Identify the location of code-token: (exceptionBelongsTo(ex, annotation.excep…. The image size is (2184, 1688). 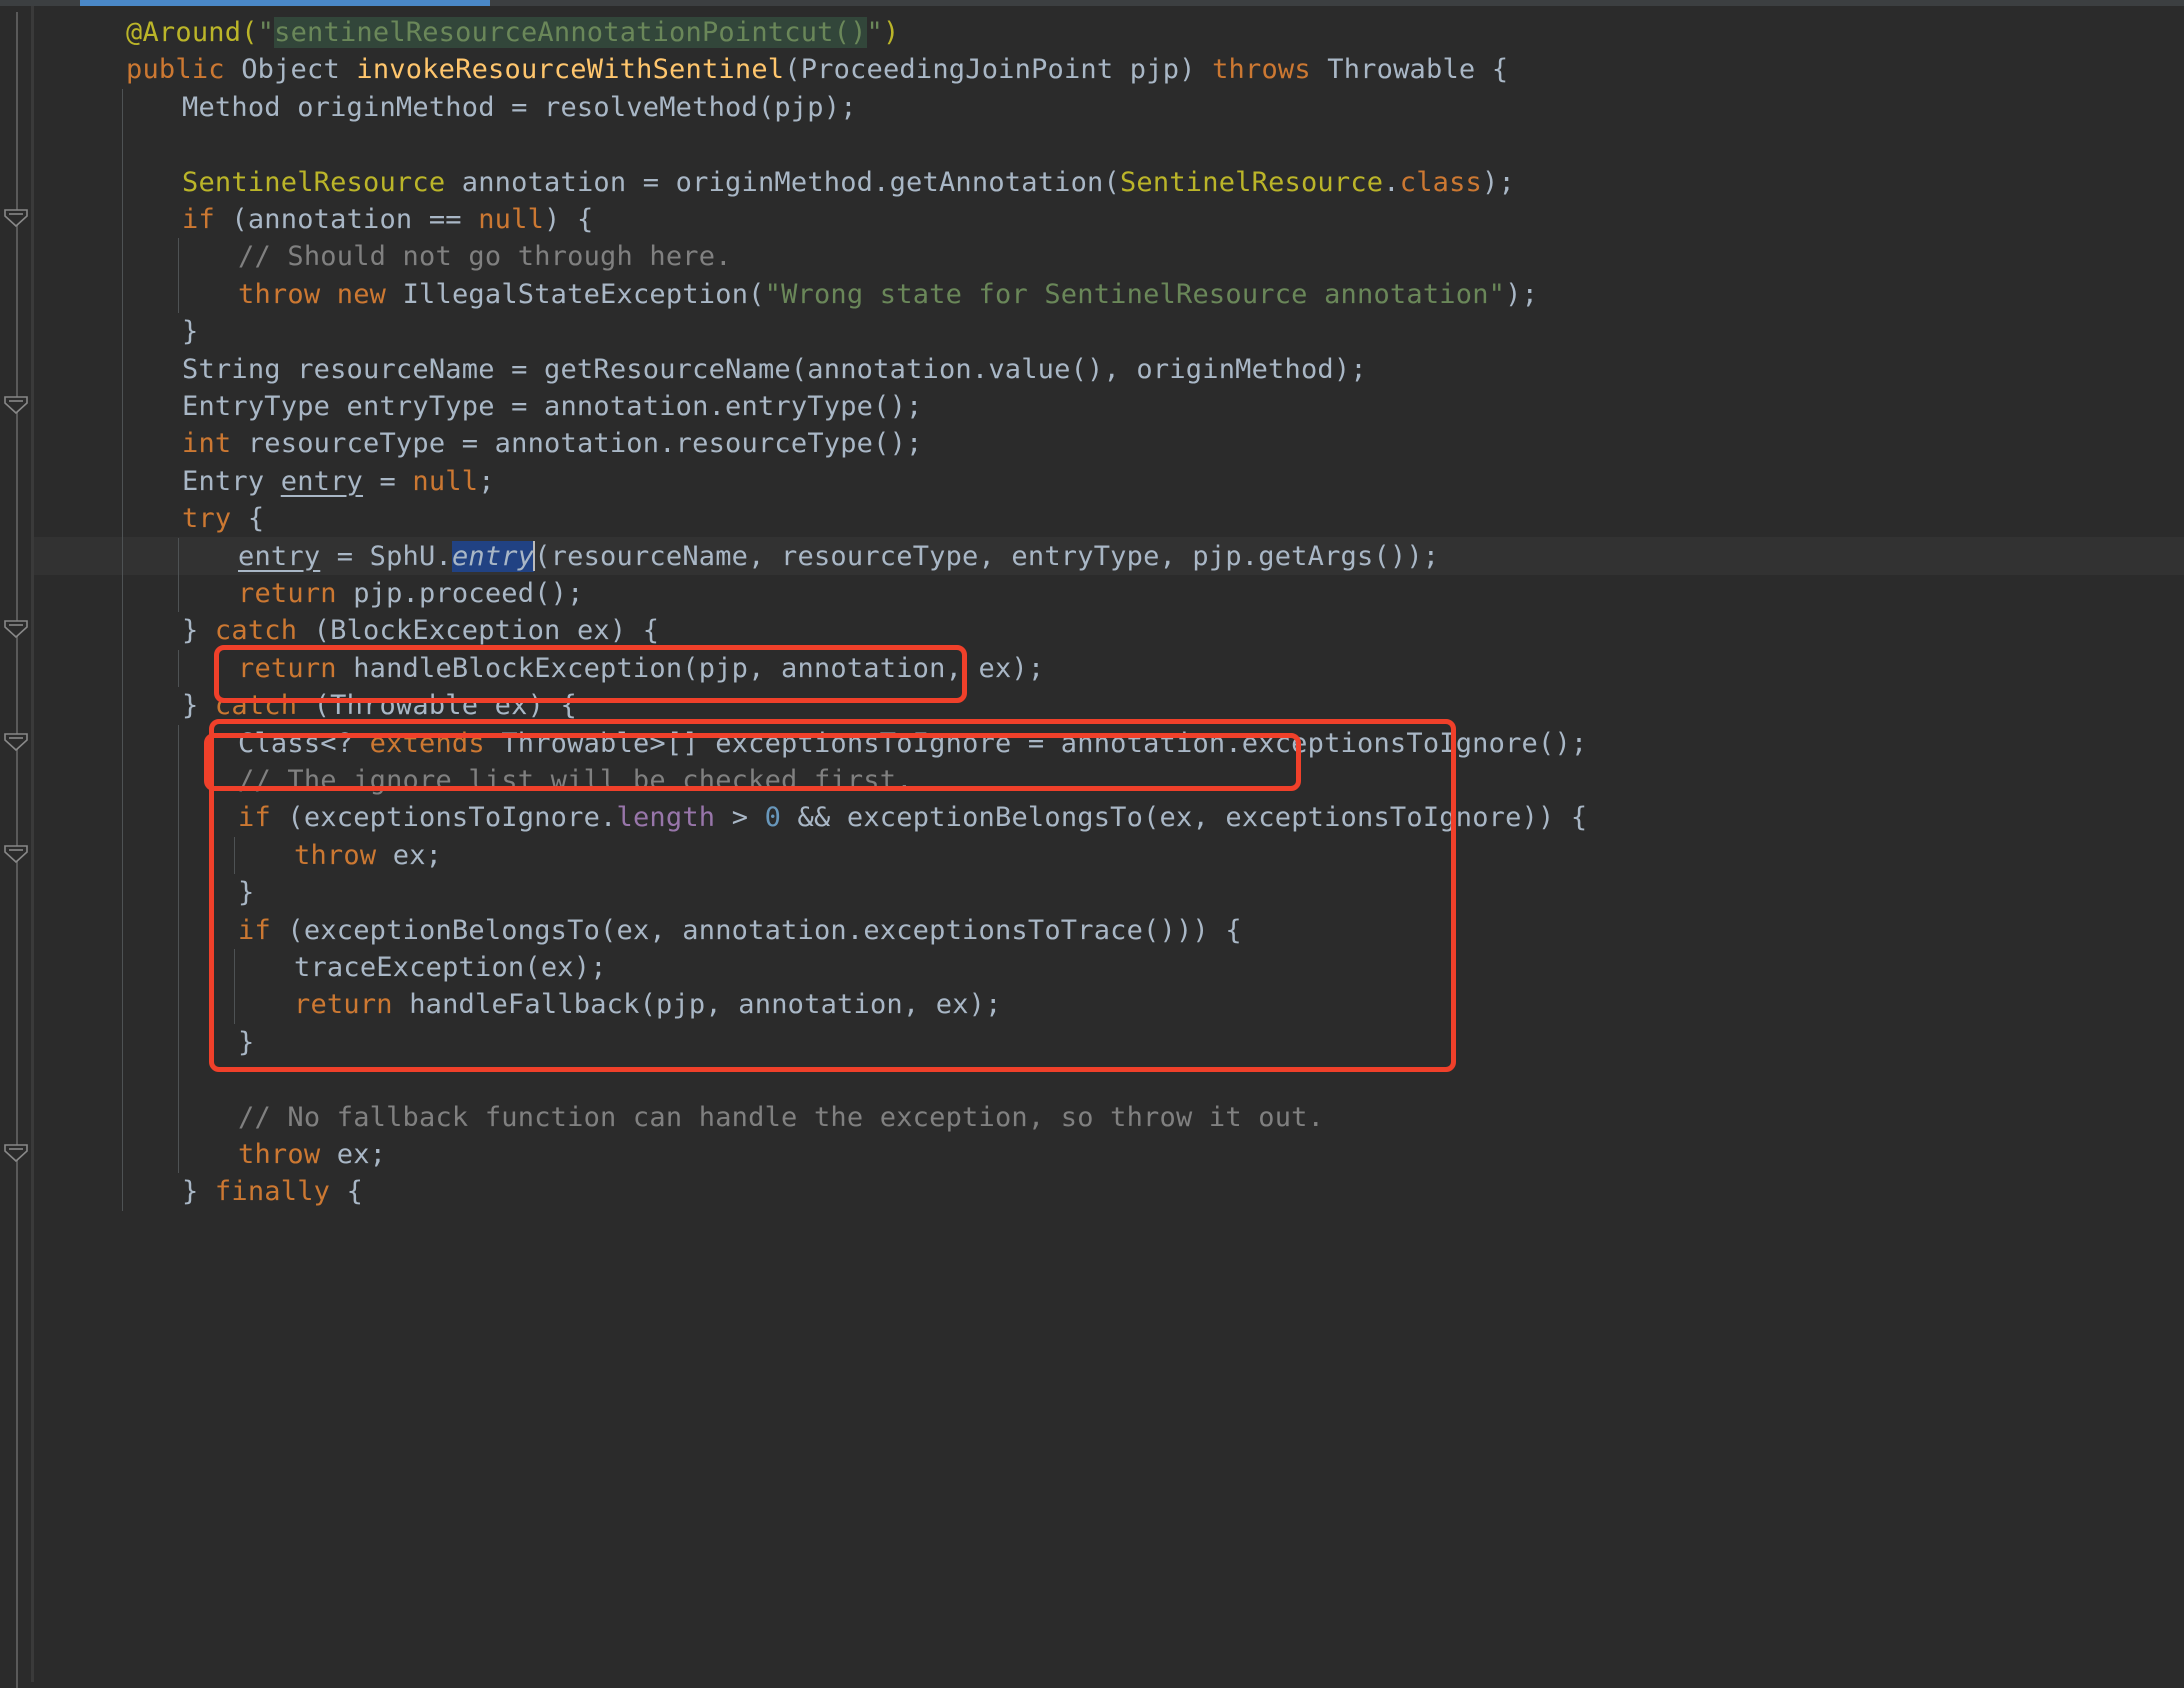
(756, 930).